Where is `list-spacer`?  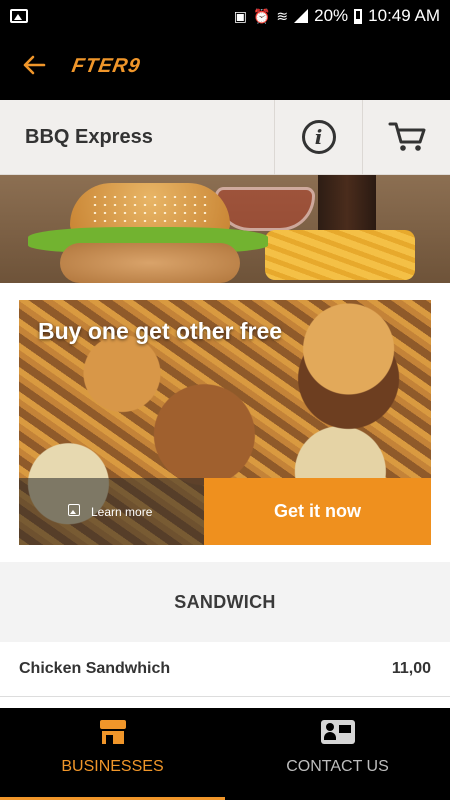
list-spacer is located at coordinates (225, 702).